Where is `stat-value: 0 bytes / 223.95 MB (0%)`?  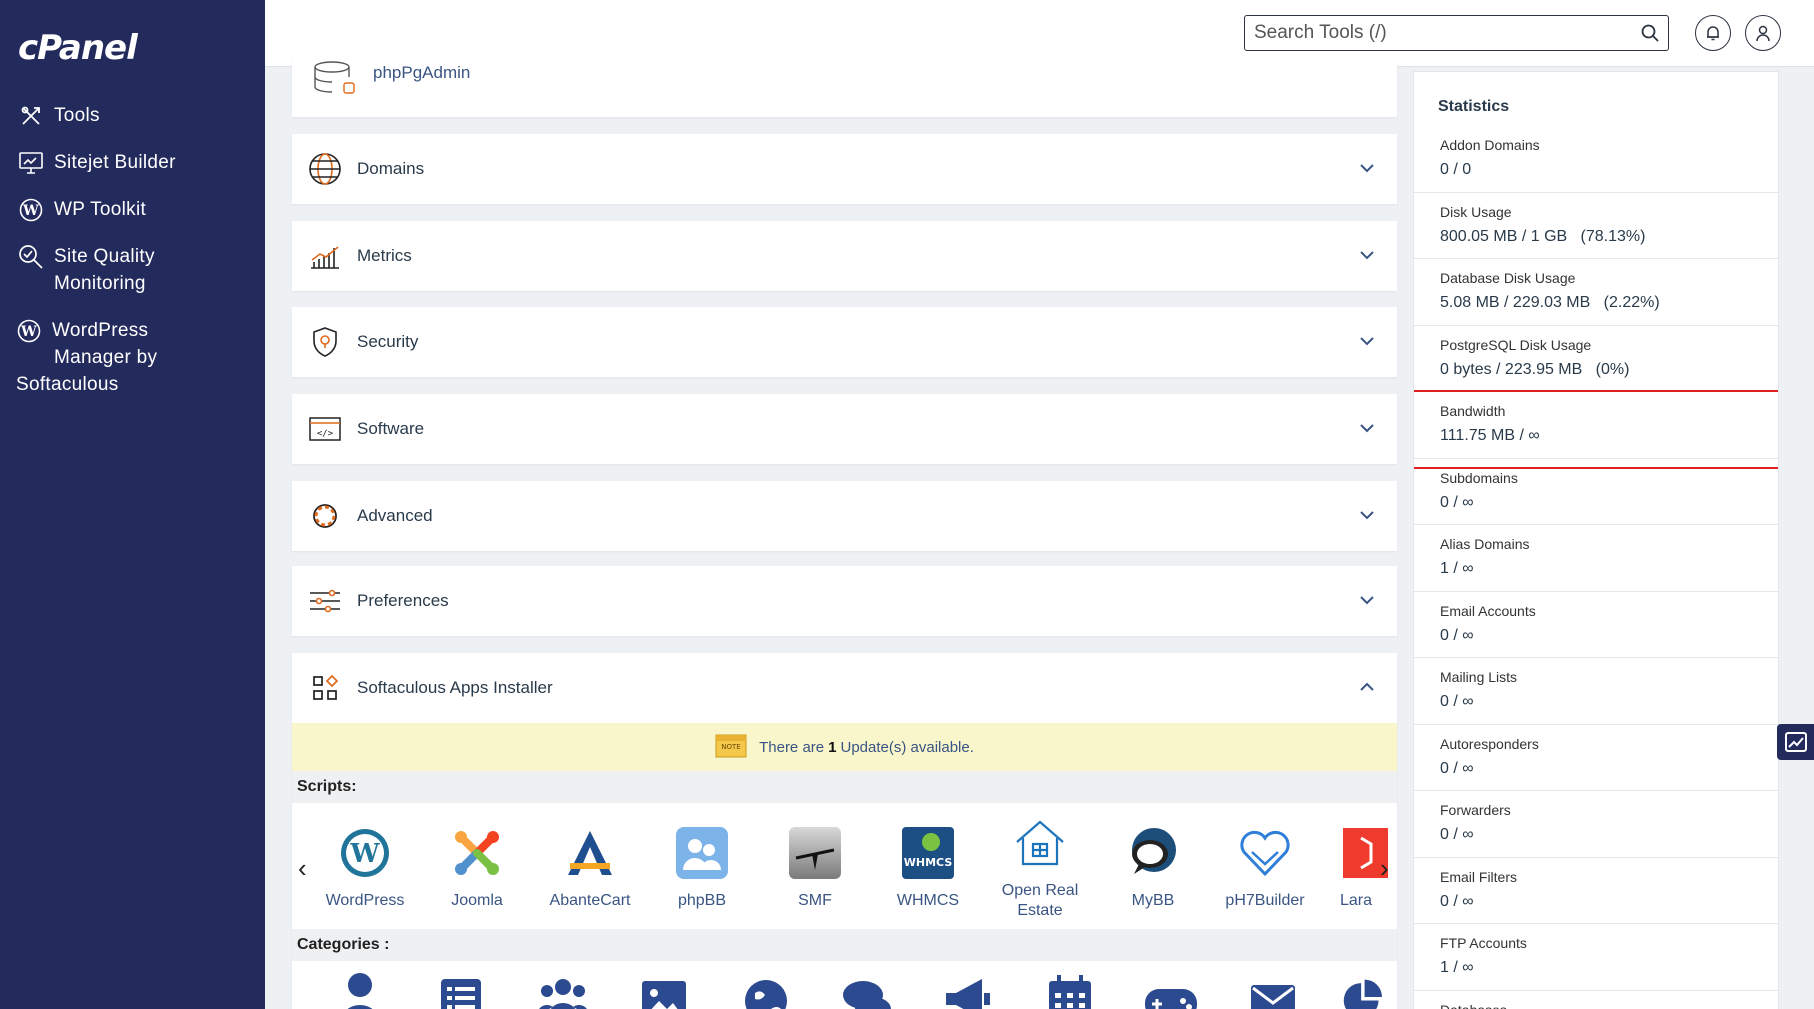
stat-value: 0 bytes / 223.95 MB (0%) is located at coordinates (1535, 369).